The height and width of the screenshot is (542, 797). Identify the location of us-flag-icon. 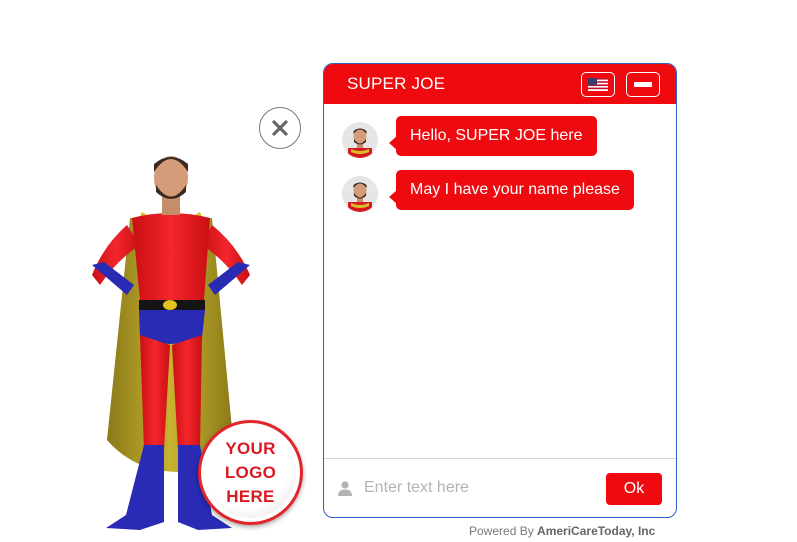
(598, 84).